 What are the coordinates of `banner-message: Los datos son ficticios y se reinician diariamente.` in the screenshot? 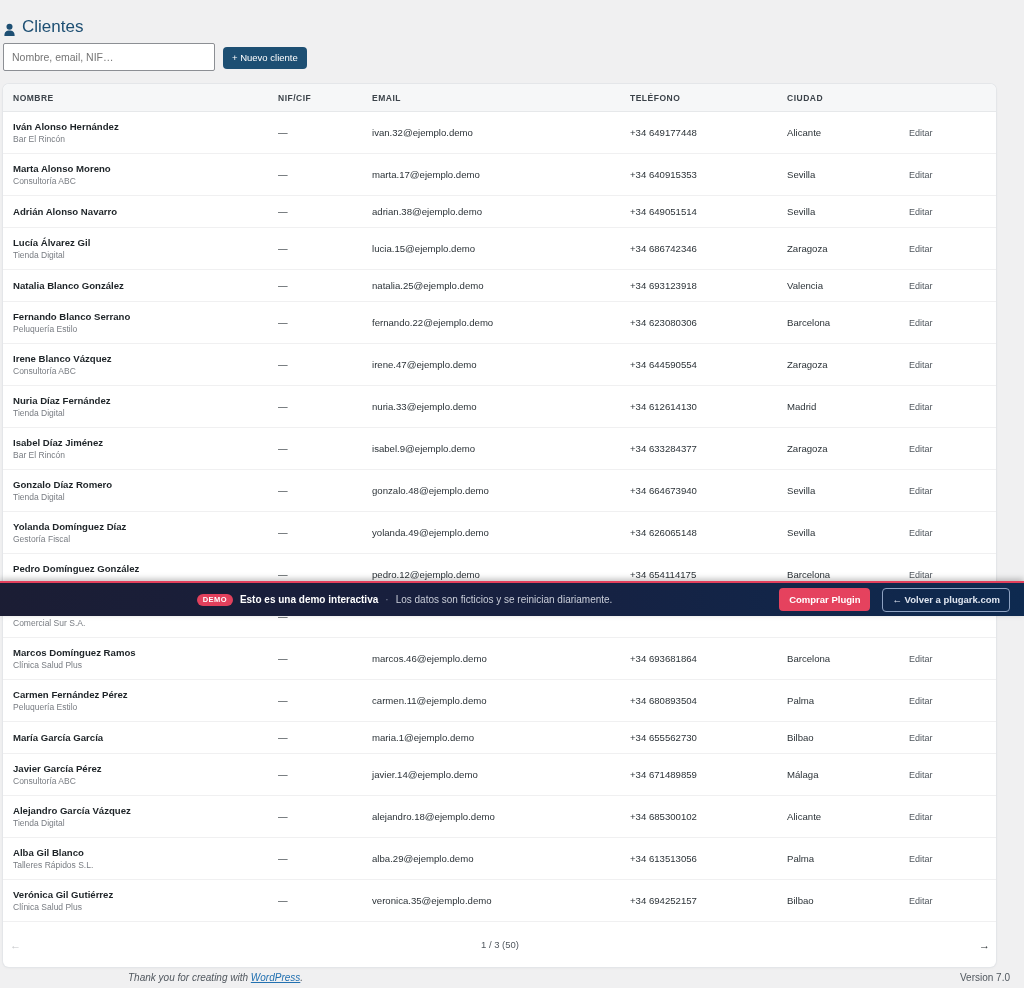 It's located at (504, 599).